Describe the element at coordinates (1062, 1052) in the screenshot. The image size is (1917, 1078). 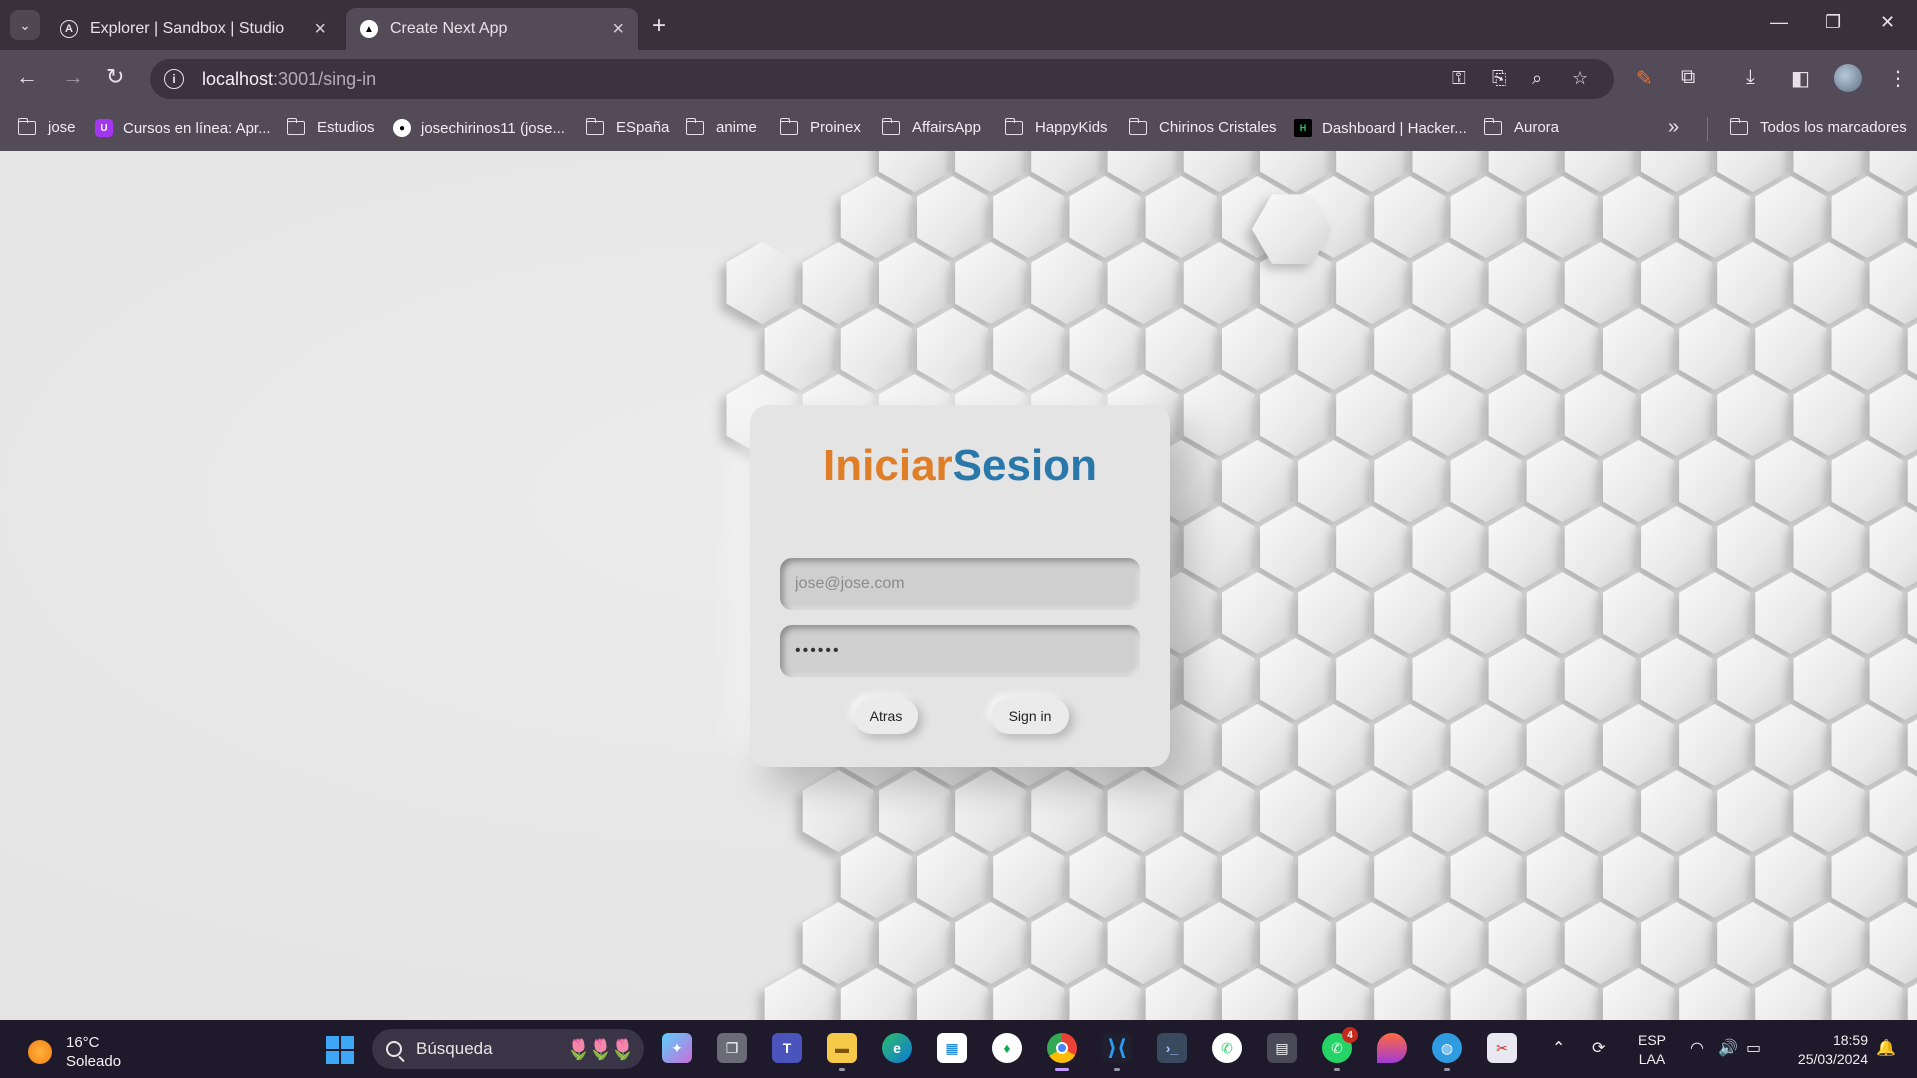
I see `chrome-icon` at that location.